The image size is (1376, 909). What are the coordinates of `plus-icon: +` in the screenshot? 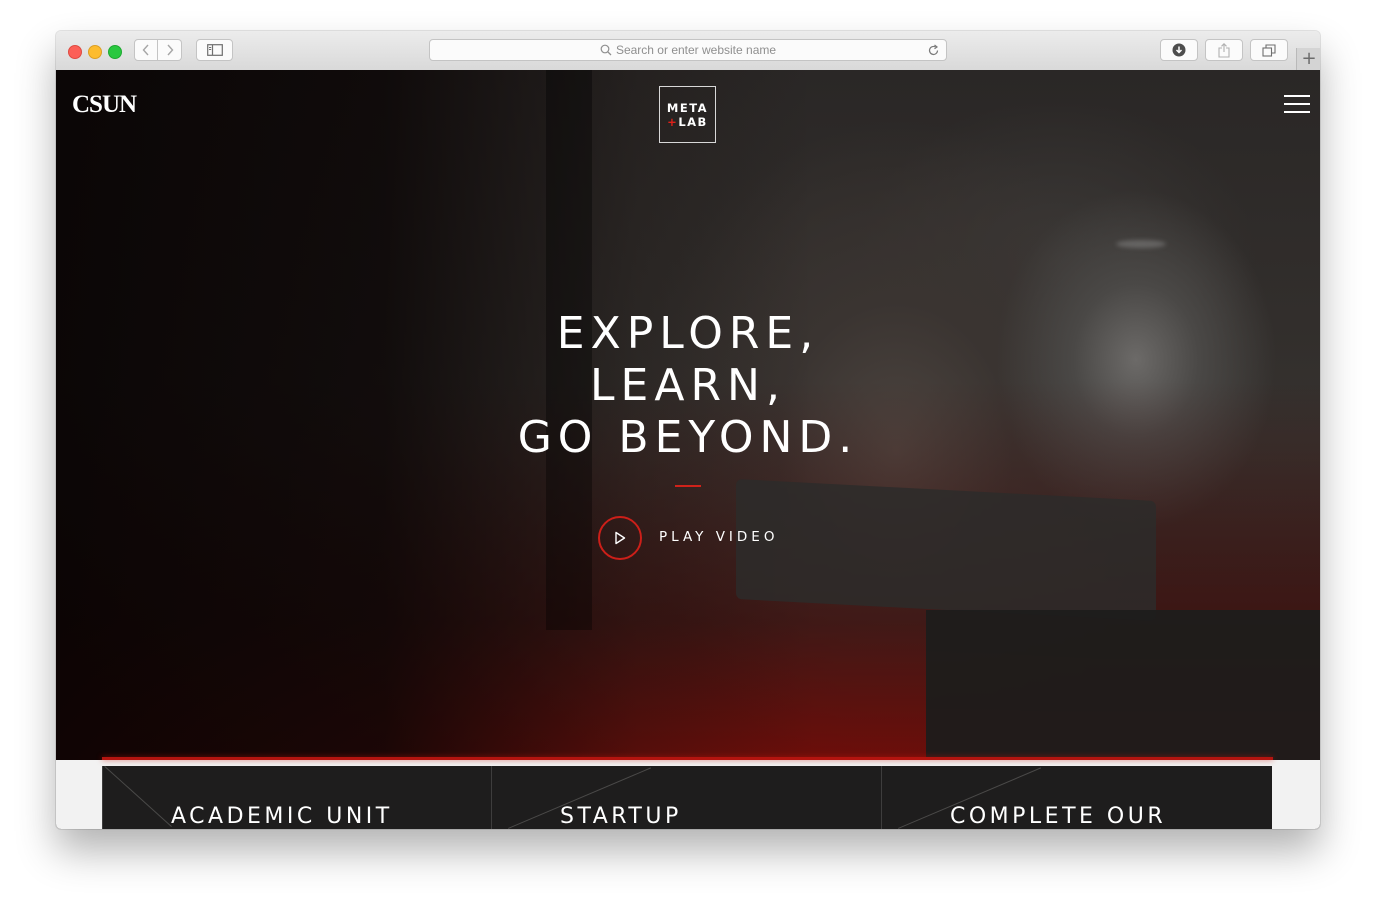 It's located at (1309, 58).